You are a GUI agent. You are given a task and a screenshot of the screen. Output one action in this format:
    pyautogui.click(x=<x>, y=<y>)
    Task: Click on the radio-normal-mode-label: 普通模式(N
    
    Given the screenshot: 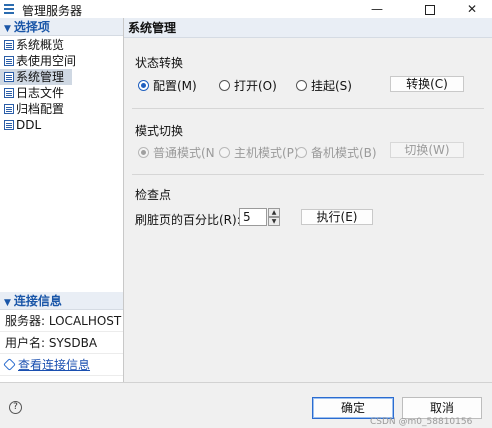 What is the action you would take?
    pyautogui.click(x=184, y=153)
    